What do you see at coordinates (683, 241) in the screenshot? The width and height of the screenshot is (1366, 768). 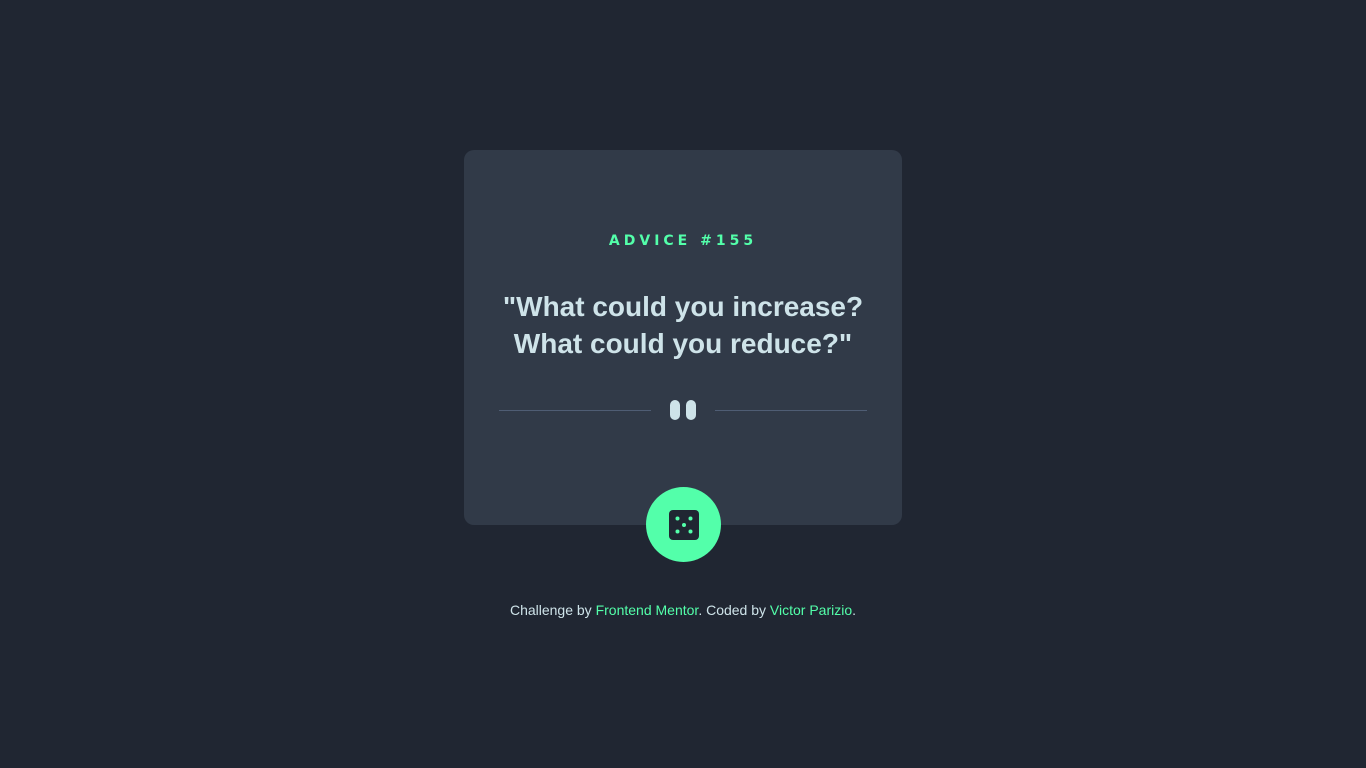 I see `advice-id: ADVICE #155` at bounding box center [683, 241].